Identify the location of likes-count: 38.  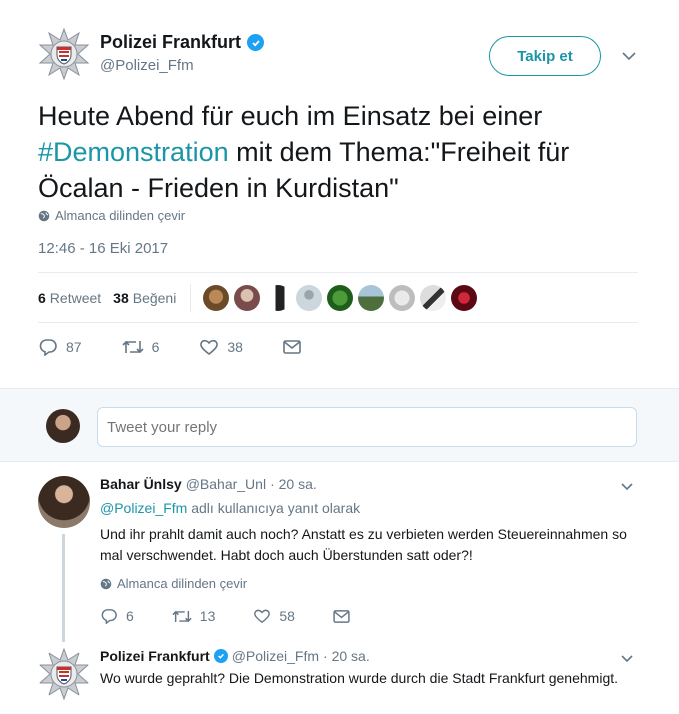
(121, 298).